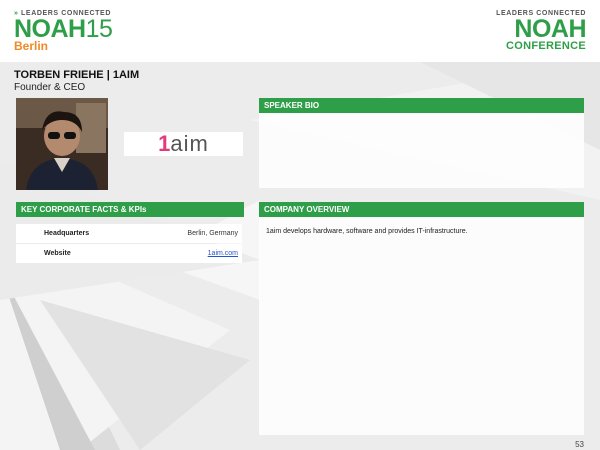 The width and height of the screenshot is (600, 450). Describe the element at coordinates (223, 253) in the screenshot. I see `website-link: 1aim.com` at that location.